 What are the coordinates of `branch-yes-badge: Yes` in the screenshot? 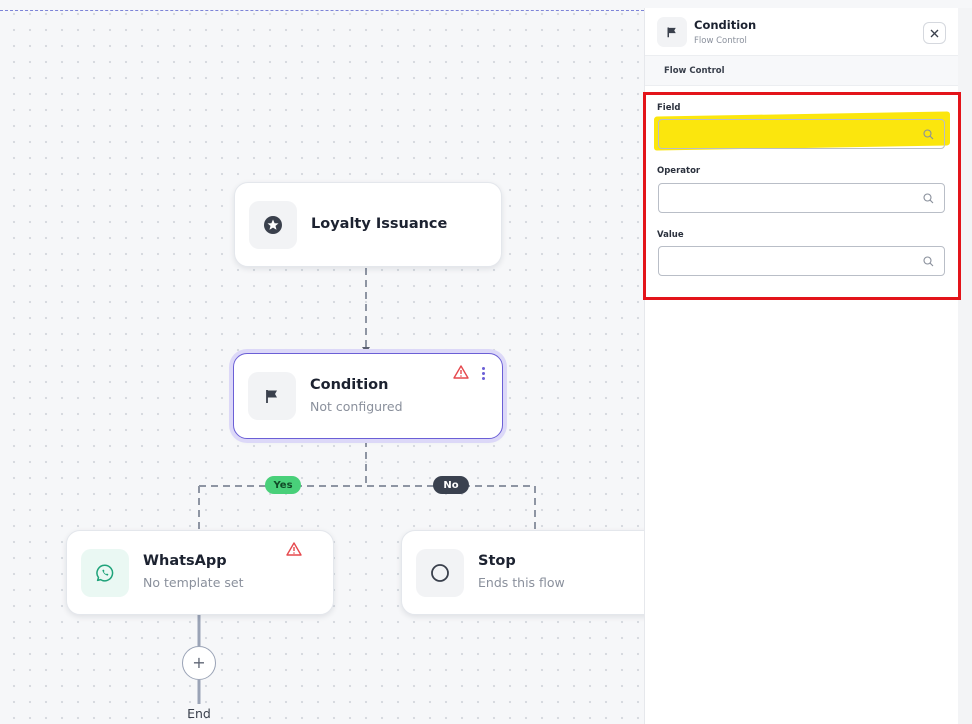 It's located at (283, 485).